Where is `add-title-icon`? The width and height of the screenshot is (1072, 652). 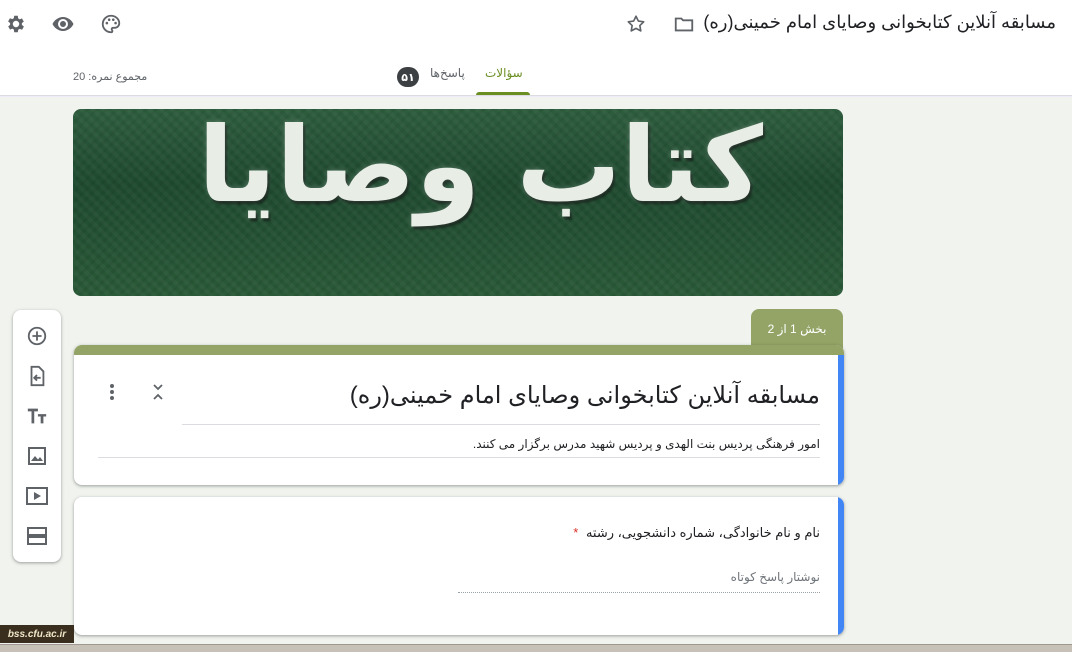 add-title-icon is located at coordinates (37, 416).